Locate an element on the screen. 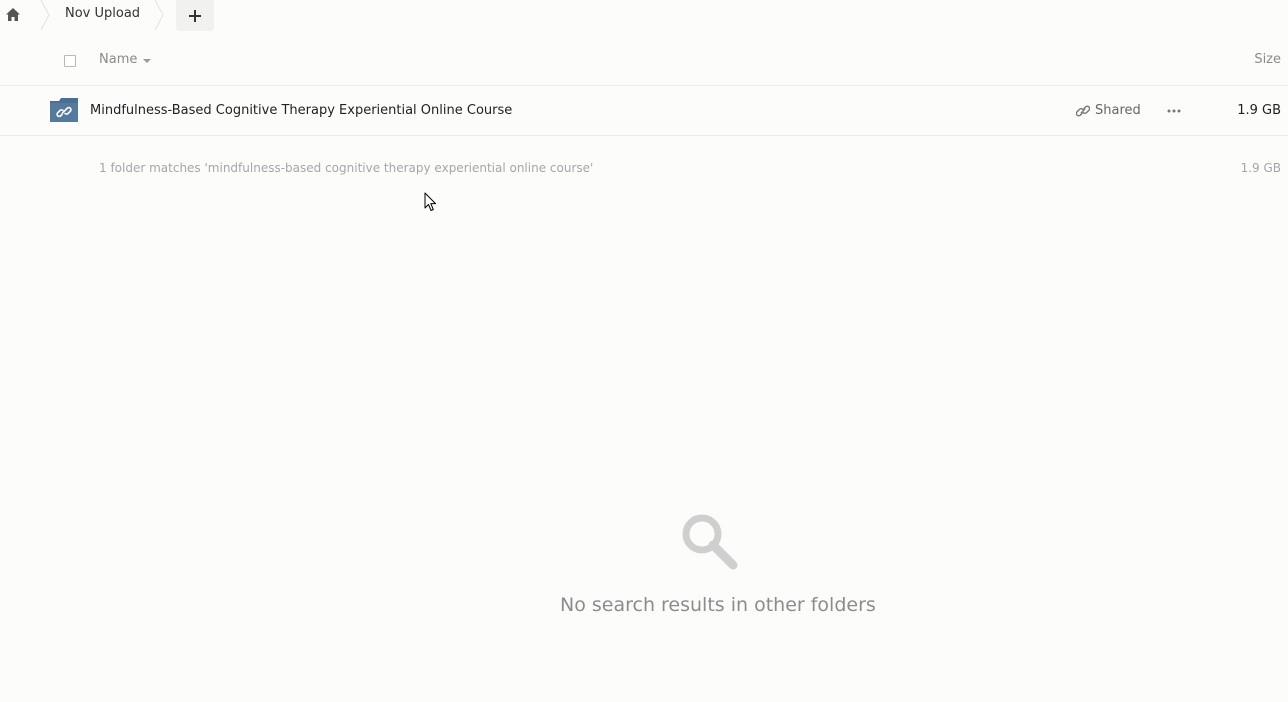 This screenshot has height=702, width=1288. more-horizontal-icon is located at coordinates (1174, 111).